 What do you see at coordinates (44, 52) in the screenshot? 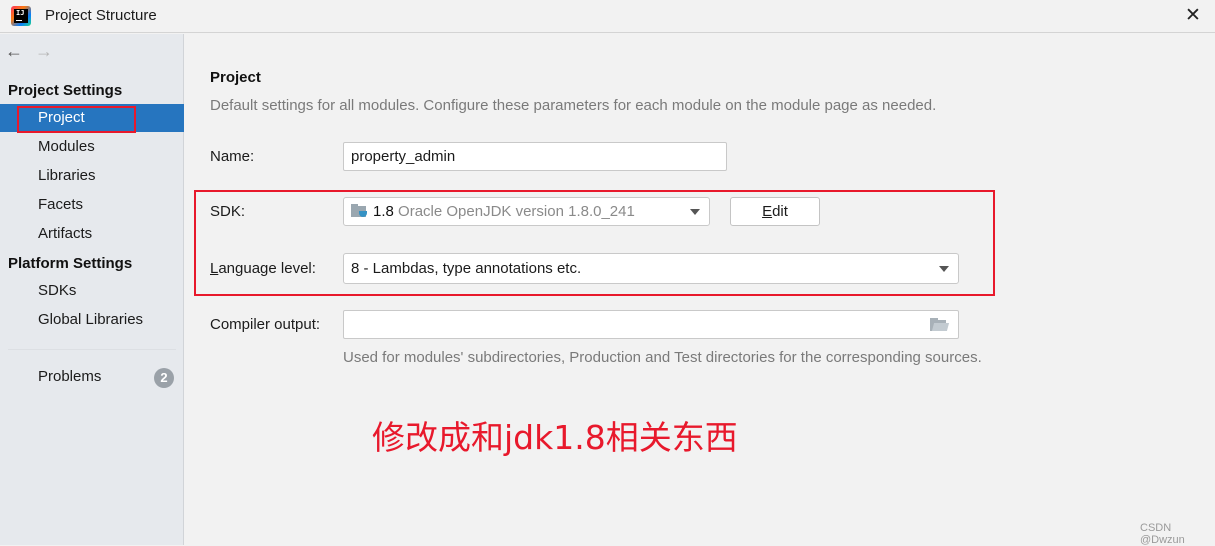
I see `forward-arrow-icon: →` at bounding box center [44, 52].